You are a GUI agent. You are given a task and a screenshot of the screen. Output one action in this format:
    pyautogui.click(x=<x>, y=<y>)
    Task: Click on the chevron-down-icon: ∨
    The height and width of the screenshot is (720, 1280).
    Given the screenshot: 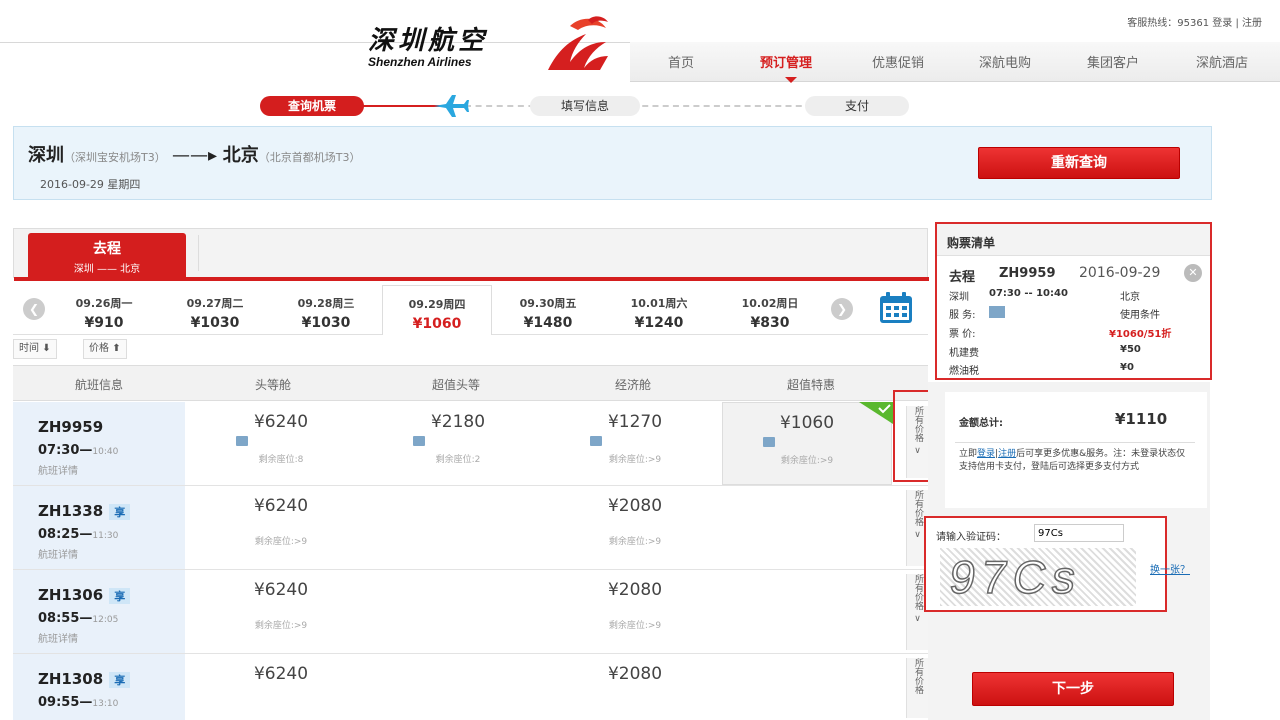 What is the action you would take?
    pyautogui.click(x=917, y=535)
    